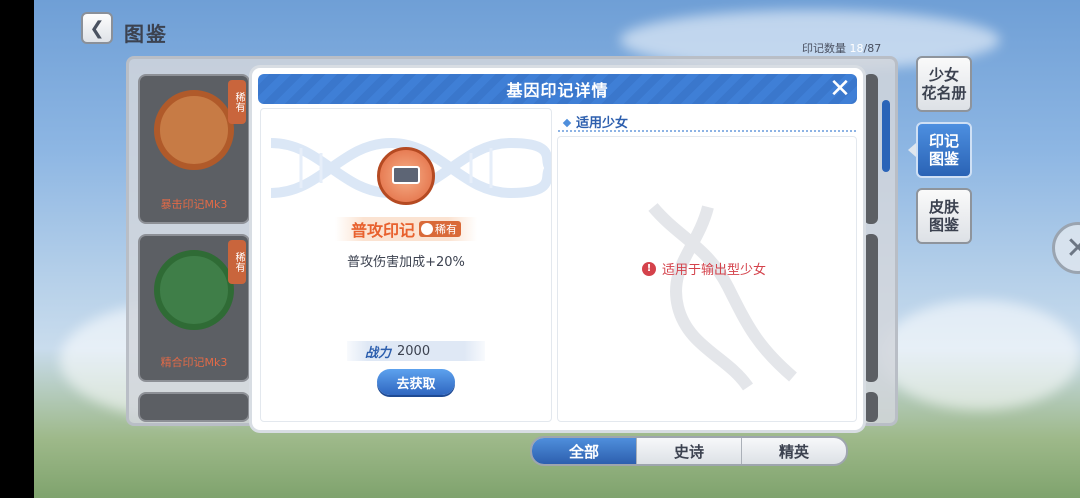  What do you see at coordinates (382, 230) in the screenshot?
I see `item-name: 普攻印记` at bounding box center [382, 230].